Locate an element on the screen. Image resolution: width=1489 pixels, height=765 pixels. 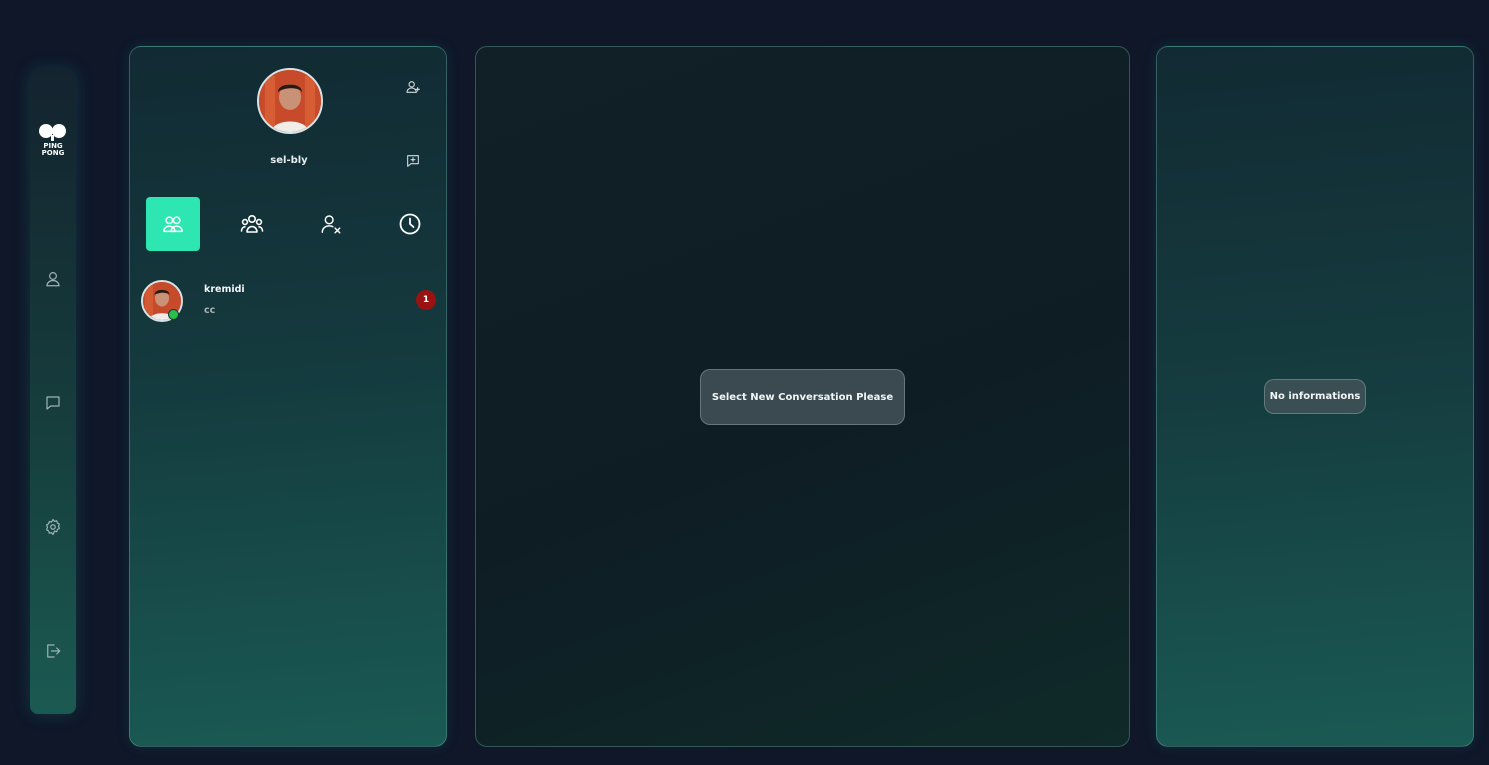
tab-blocked is located at coordinates (331, 224).